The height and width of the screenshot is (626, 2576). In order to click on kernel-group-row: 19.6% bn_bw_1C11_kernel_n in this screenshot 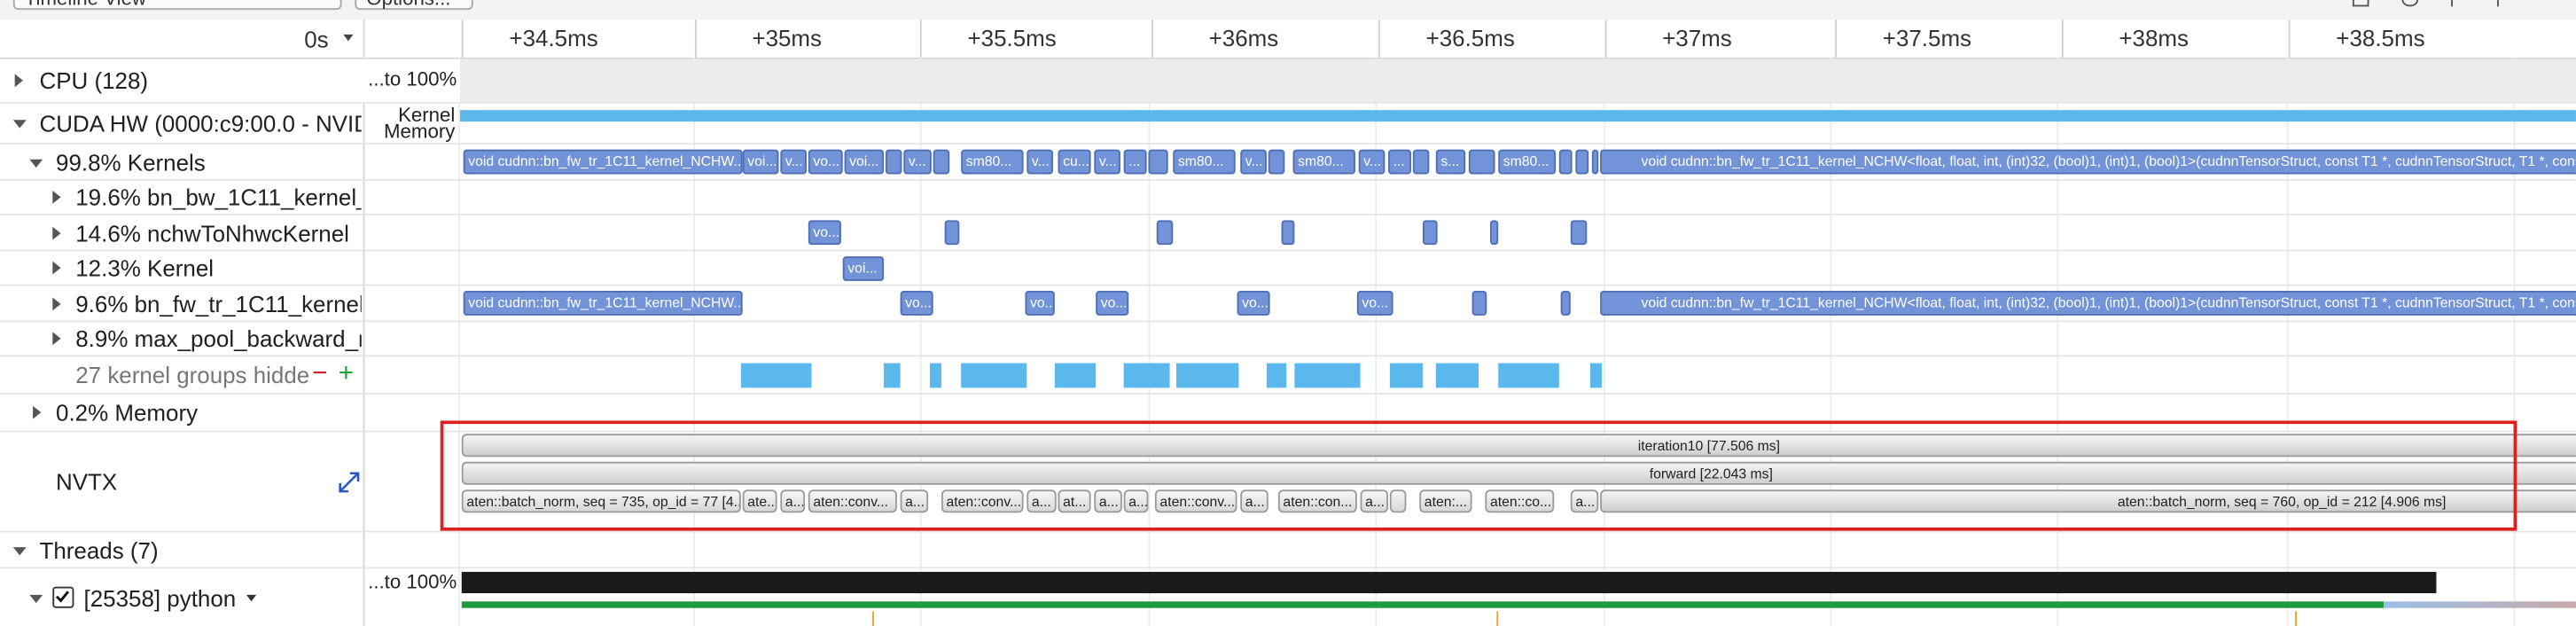, I will do `click(1288, 198)`.